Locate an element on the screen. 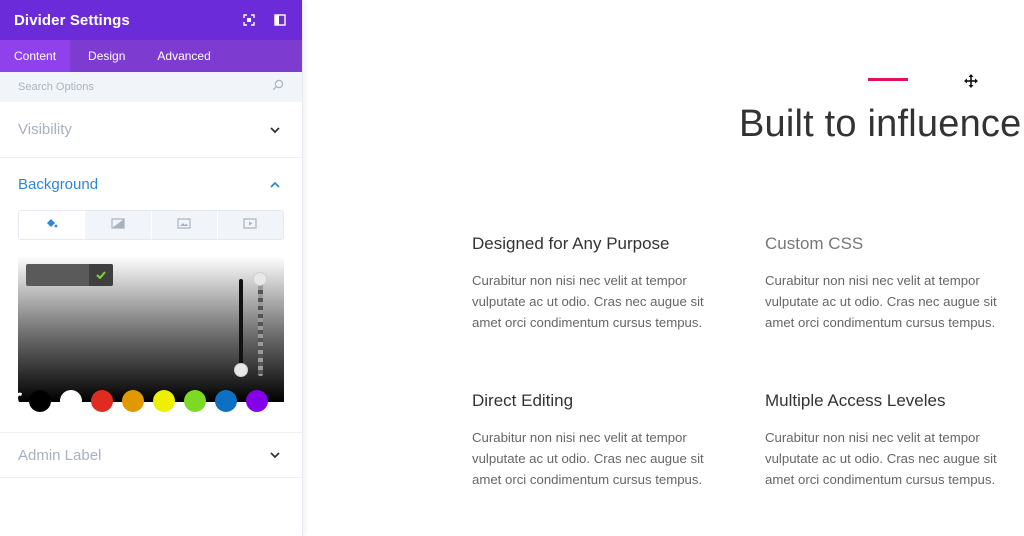 The height and width of the screenshot is (536, 1024). hex-field is located at coordinates (69, 275).